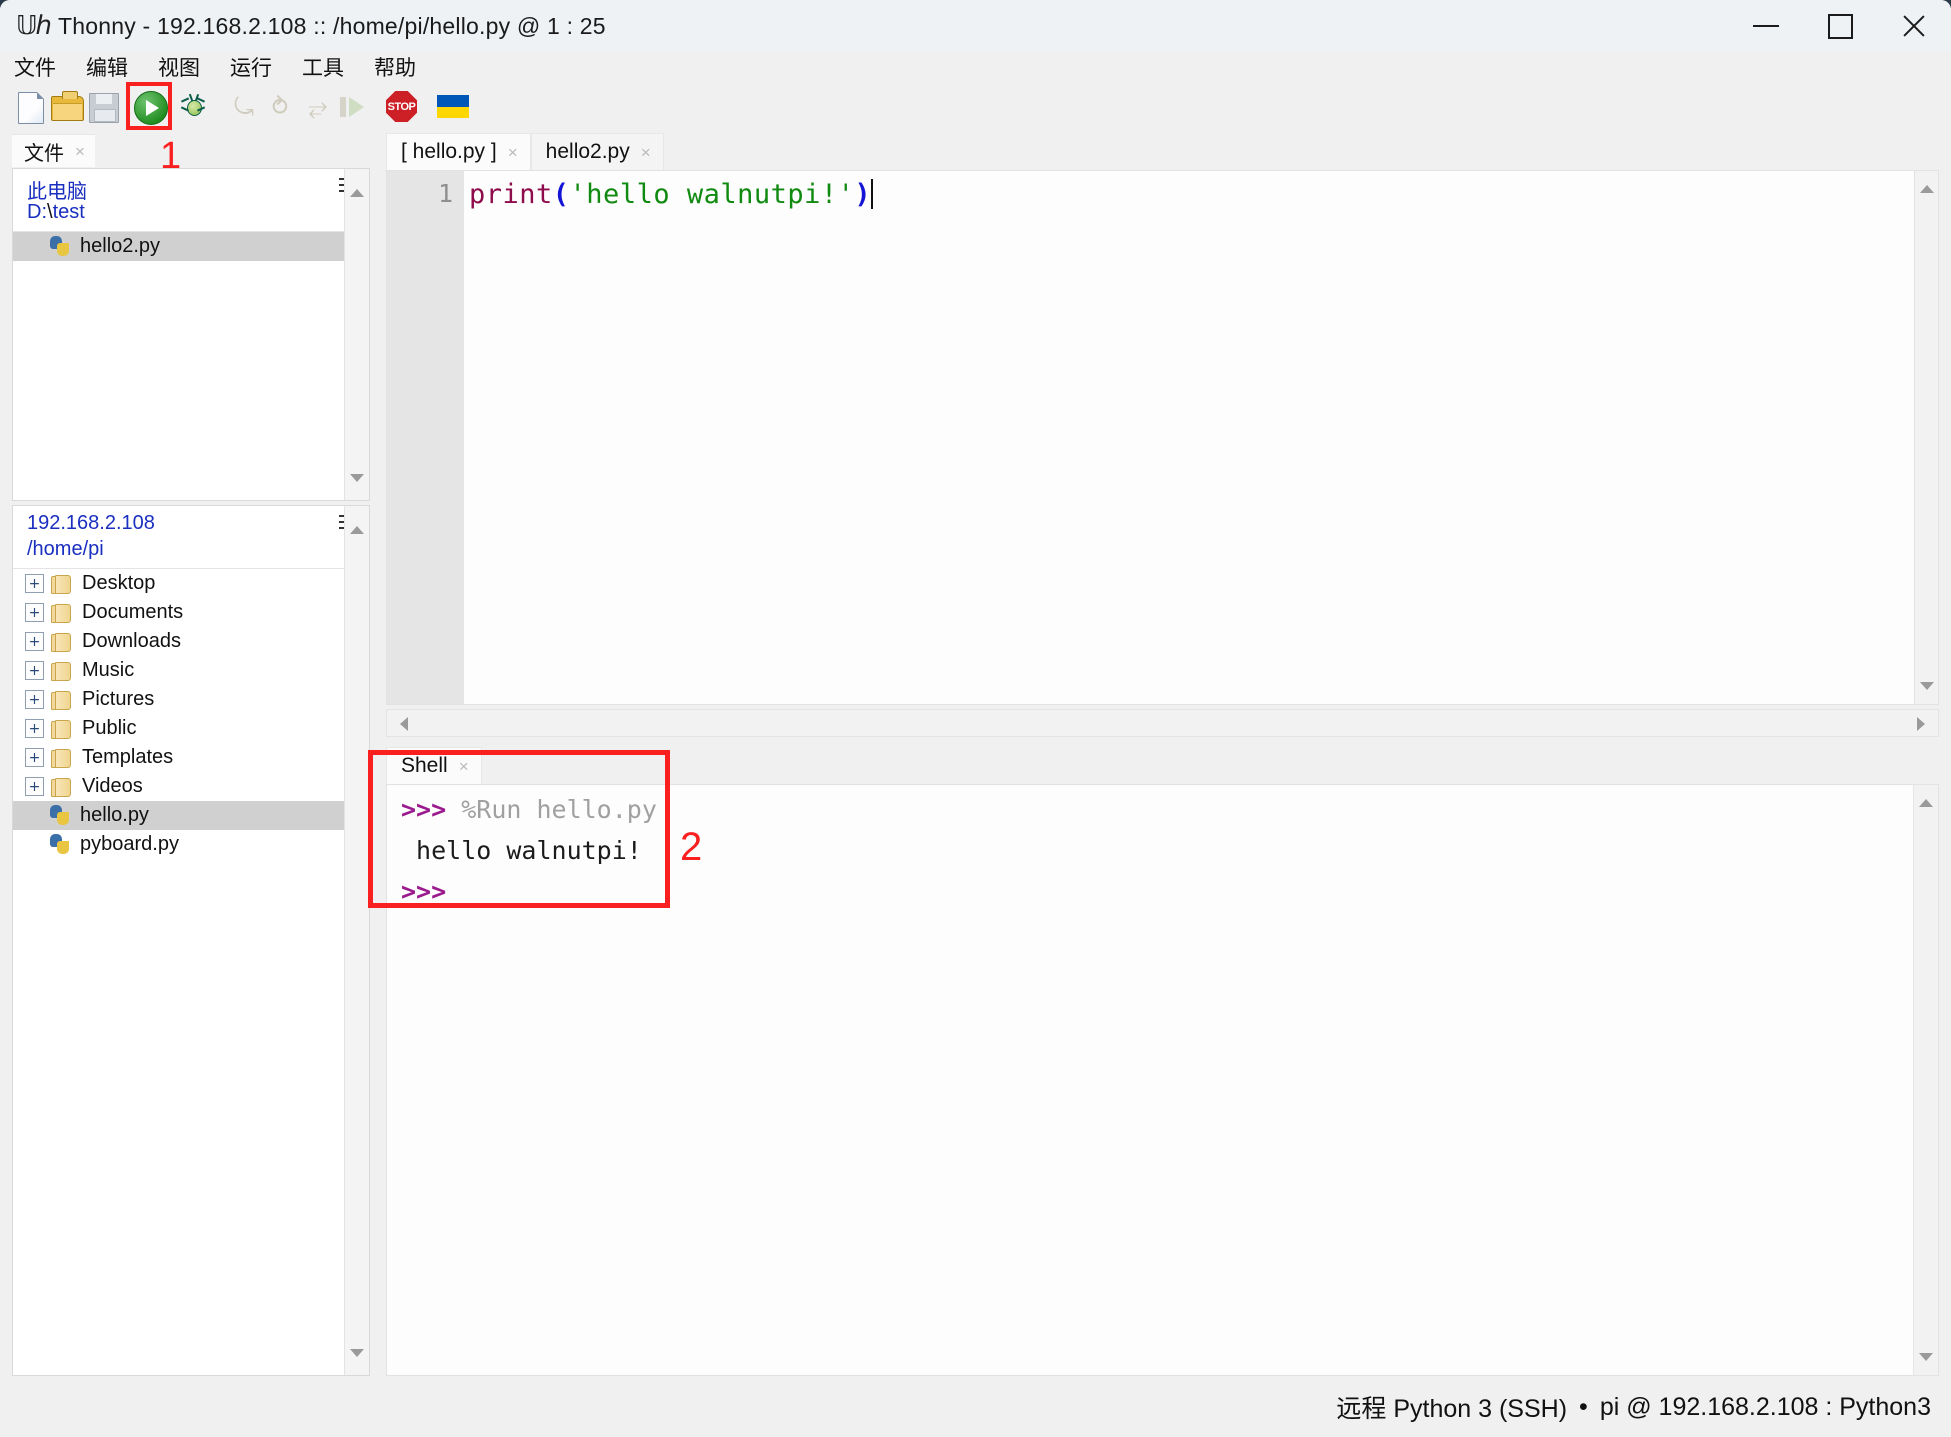 The height and width of the screenshot is (1437, 1951). I want to click on menu-edit: 编辑, so click(107, 67).